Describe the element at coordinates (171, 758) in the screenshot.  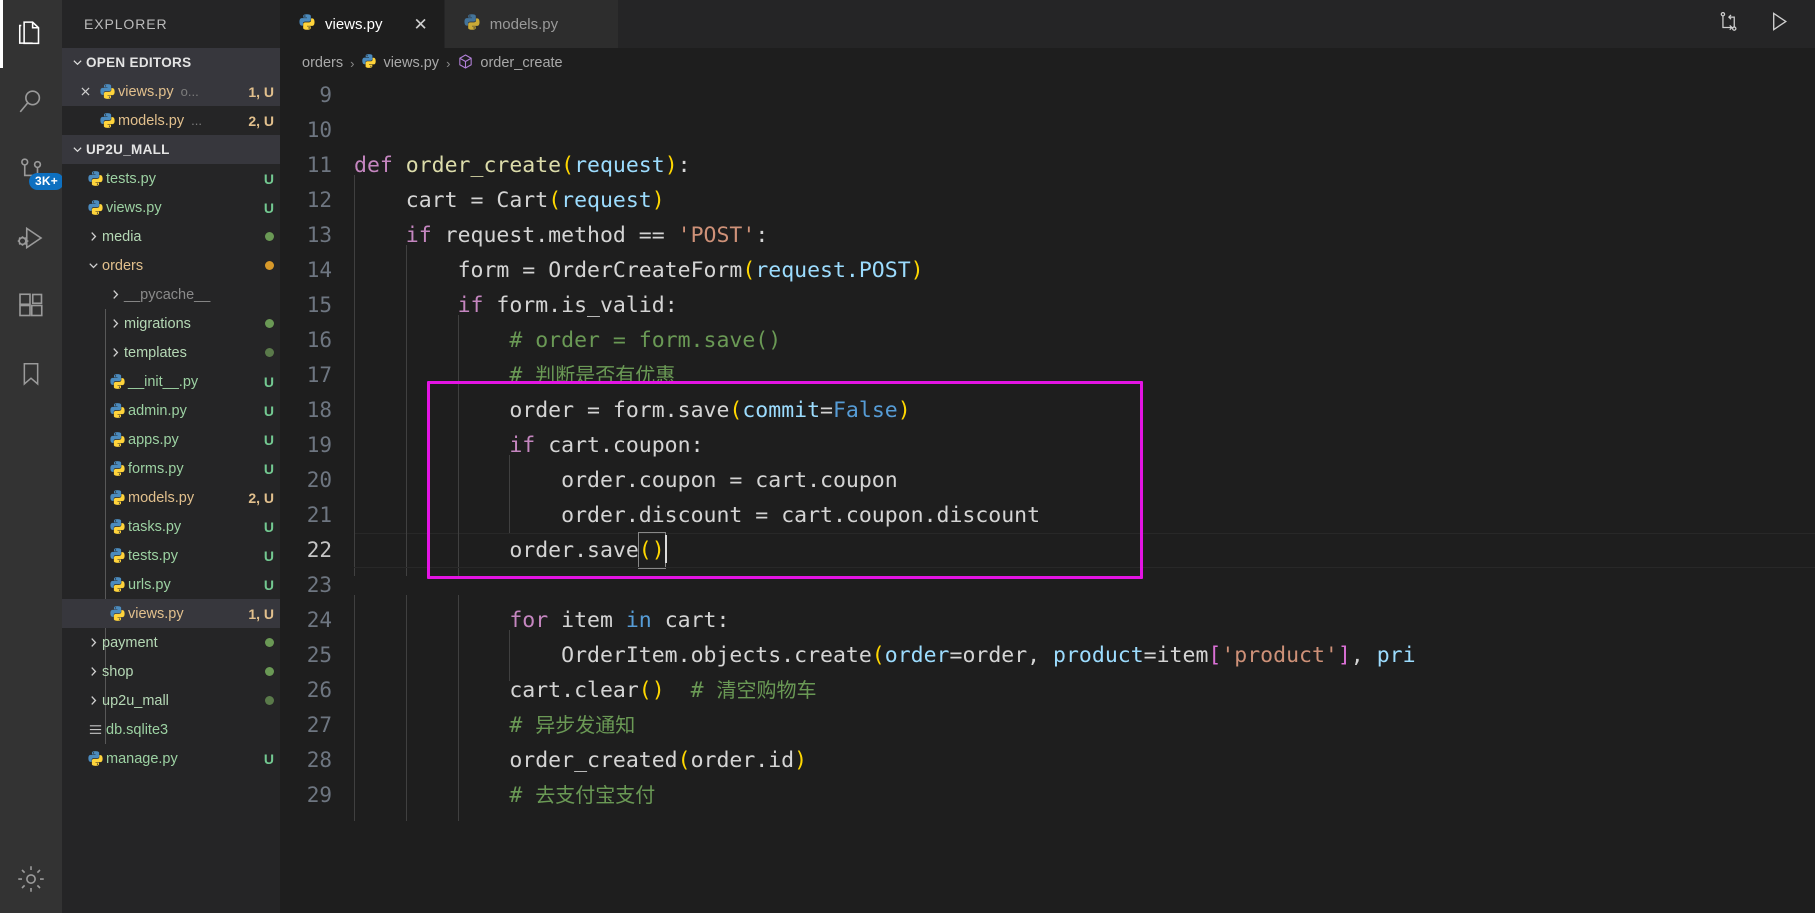
I see `tree-item-manage-py: manage.py U` at that location.